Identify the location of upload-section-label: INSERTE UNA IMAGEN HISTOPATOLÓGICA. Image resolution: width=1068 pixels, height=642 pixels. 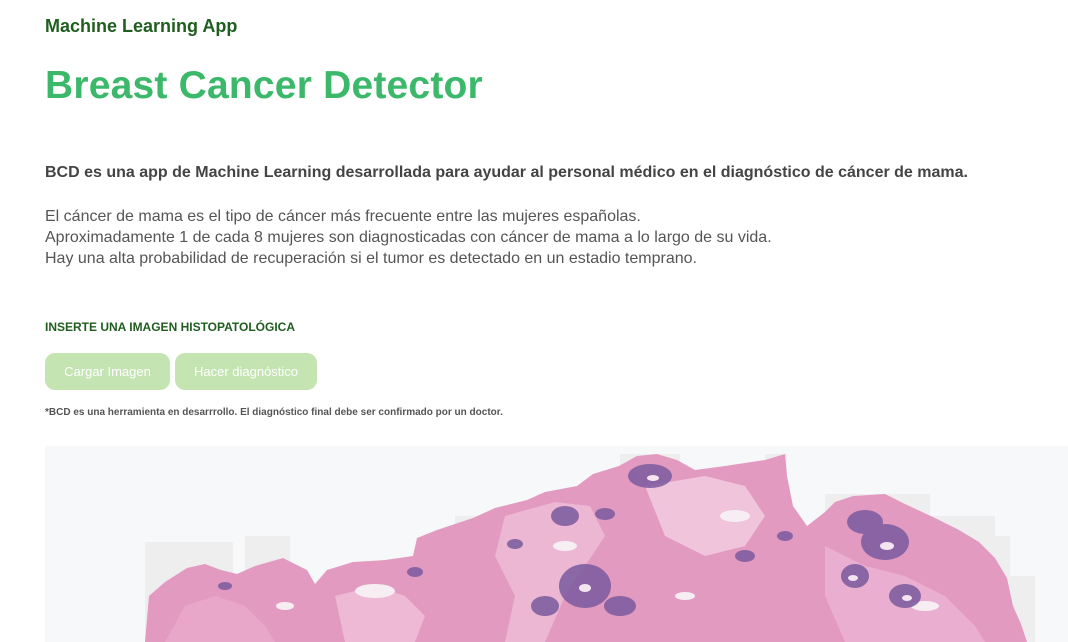
(170, 327).